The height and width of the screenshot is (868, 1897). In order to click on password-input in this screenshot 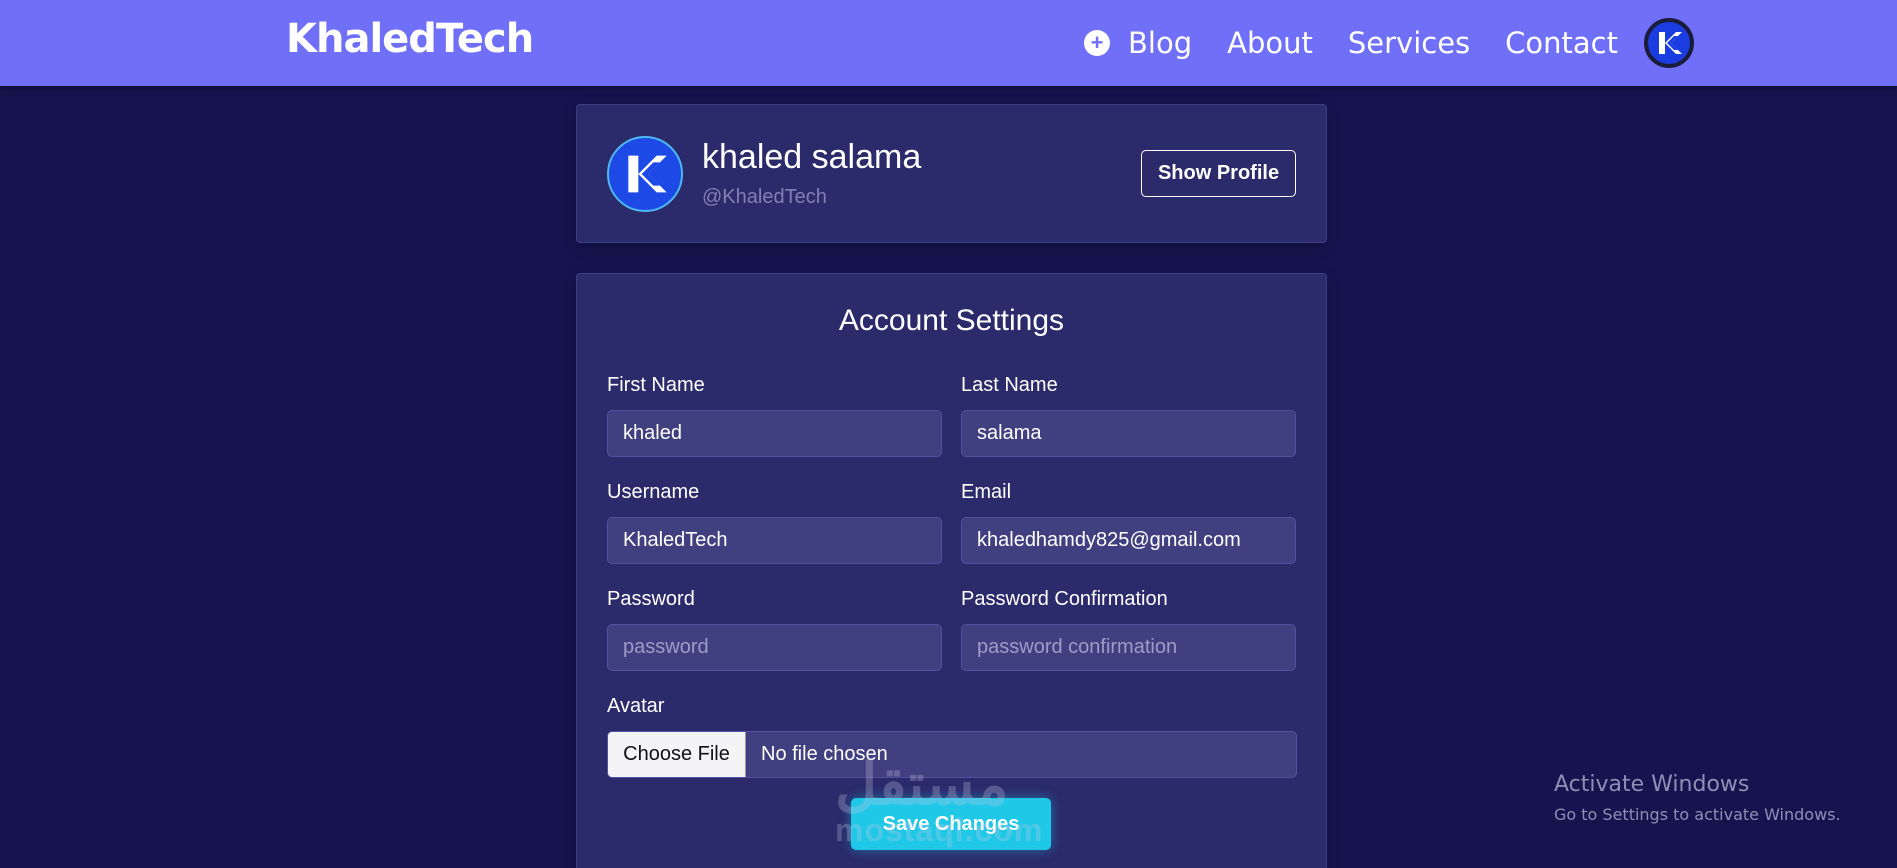, I will do `click(774, 647)`.